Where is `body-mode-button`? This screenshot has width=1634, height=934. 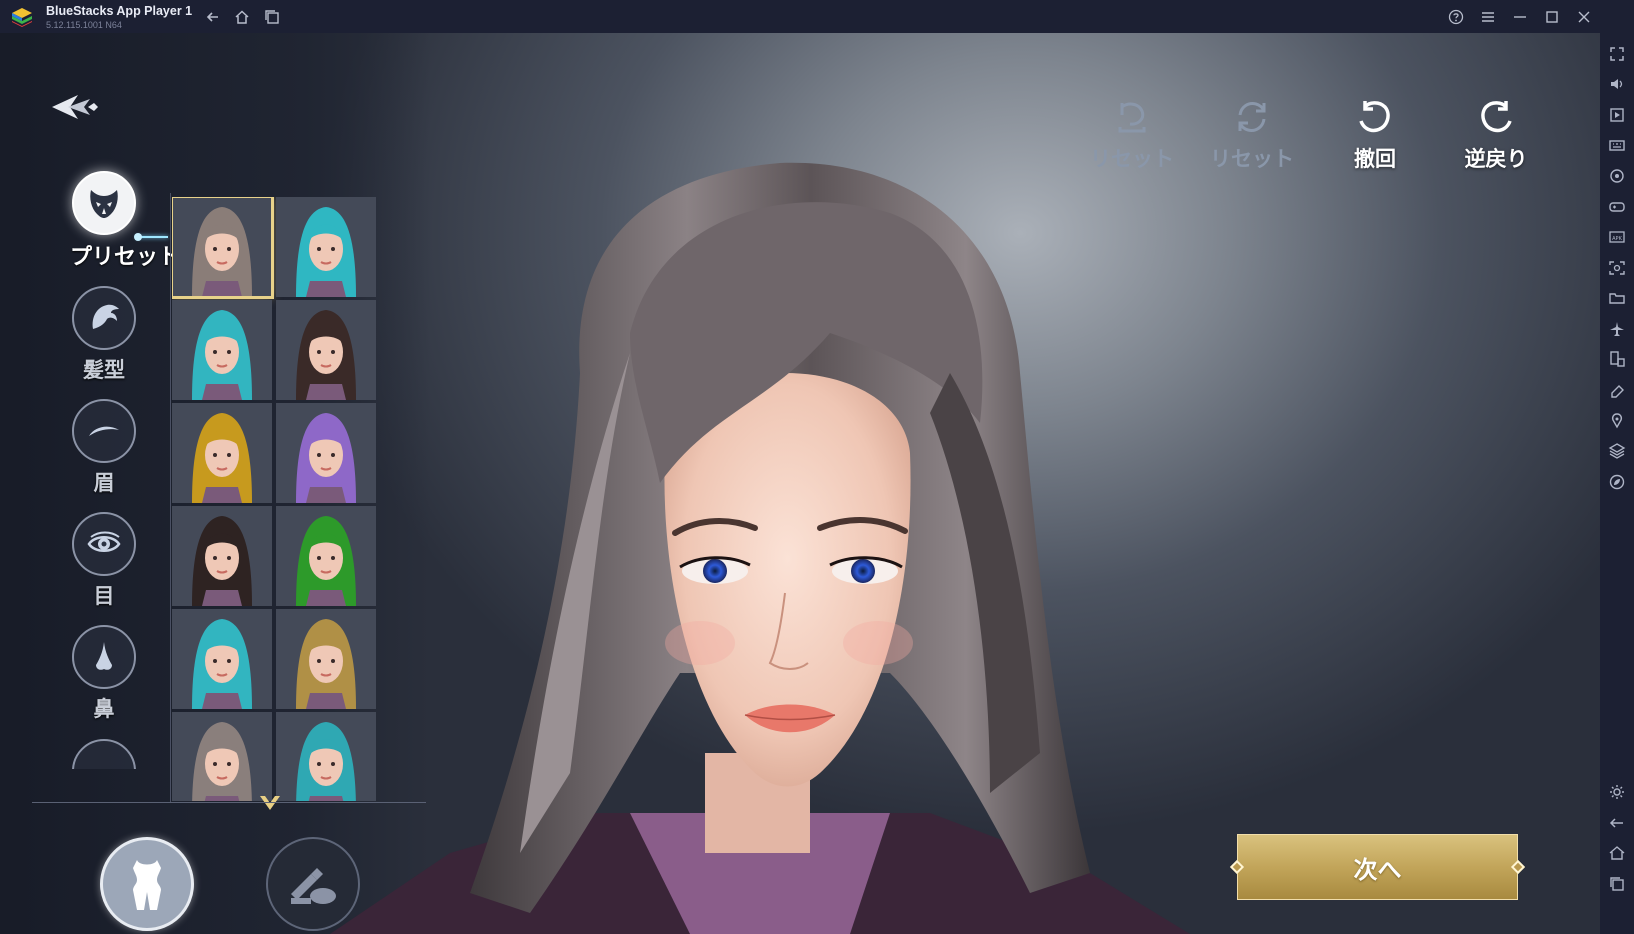
body-mode-button is located at coordinates (147, 884).